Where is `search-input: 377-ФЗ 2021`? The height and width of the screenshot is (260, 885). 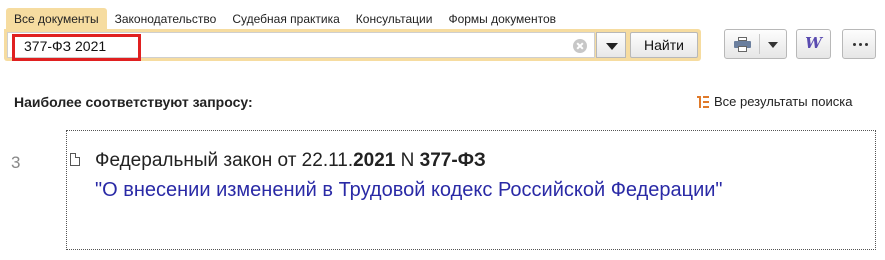 search-input: 377-ФЗ 2021 is located at coordinates (301, 46).